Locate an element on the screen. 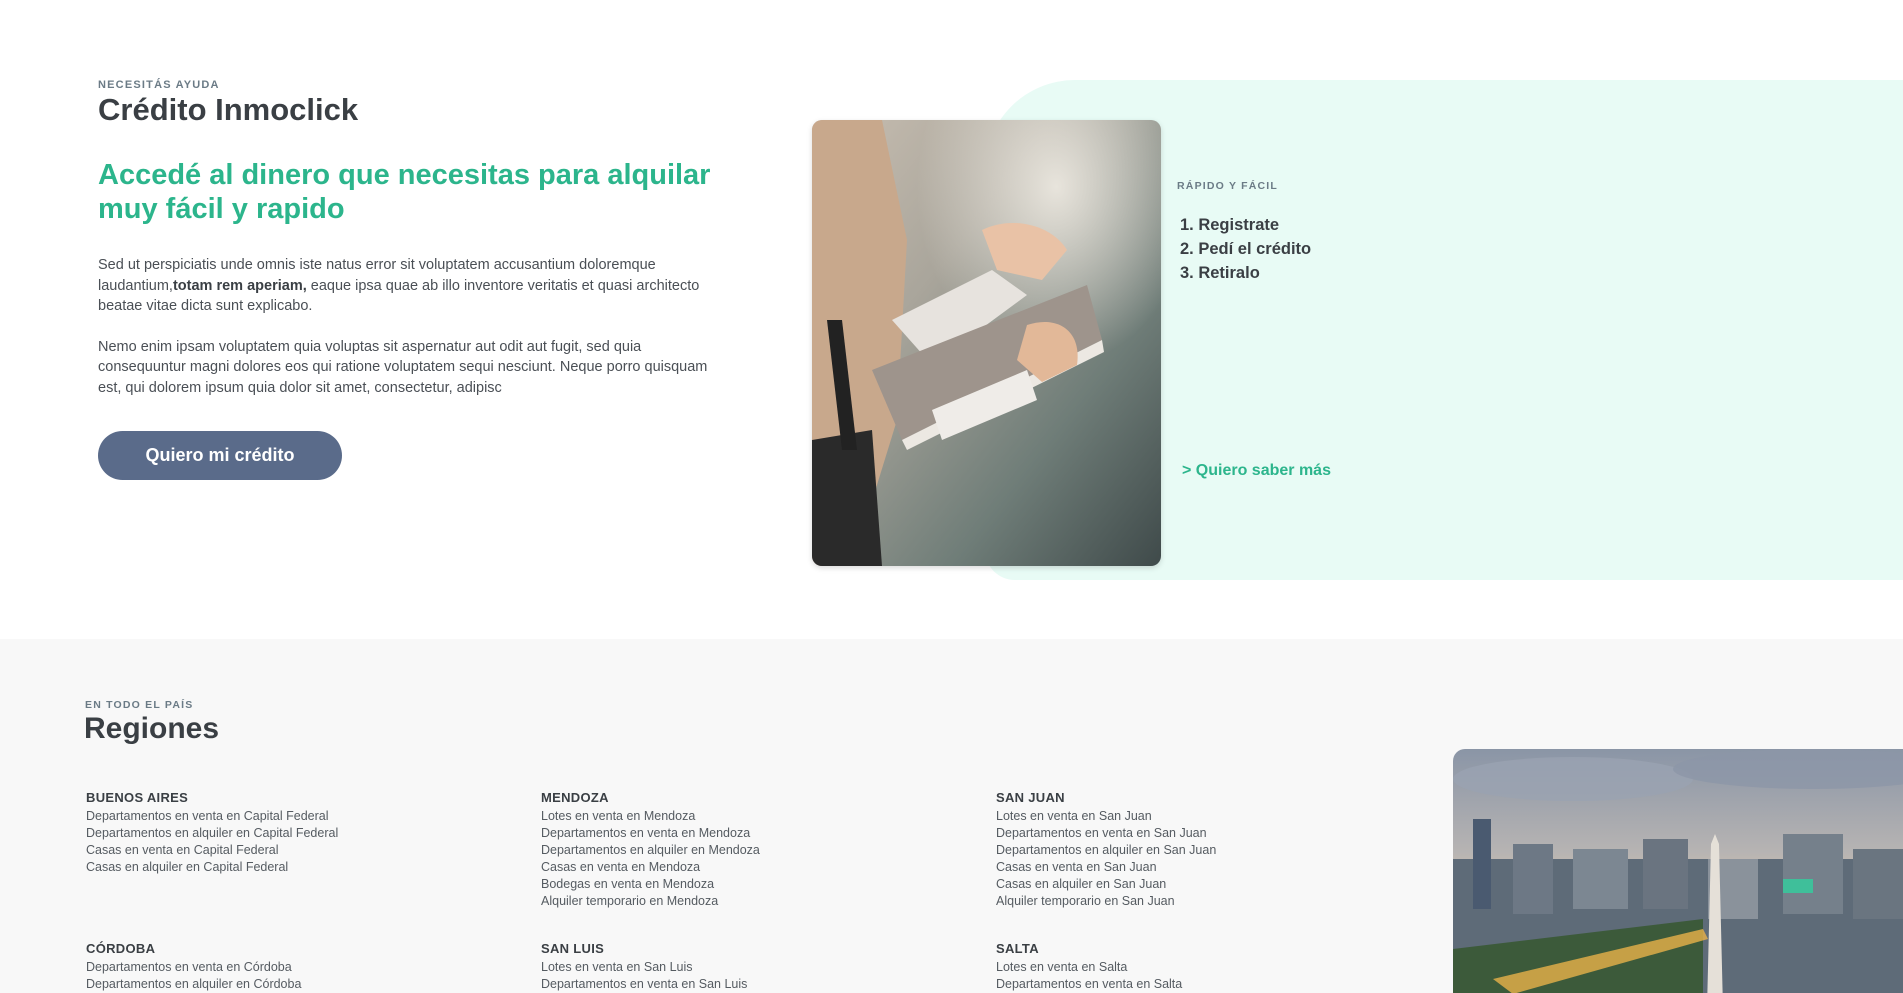 This screenshot has width=1903, height=993. region-link: Departamentos en venta en Mendoza is located at coordinates (751, 833).